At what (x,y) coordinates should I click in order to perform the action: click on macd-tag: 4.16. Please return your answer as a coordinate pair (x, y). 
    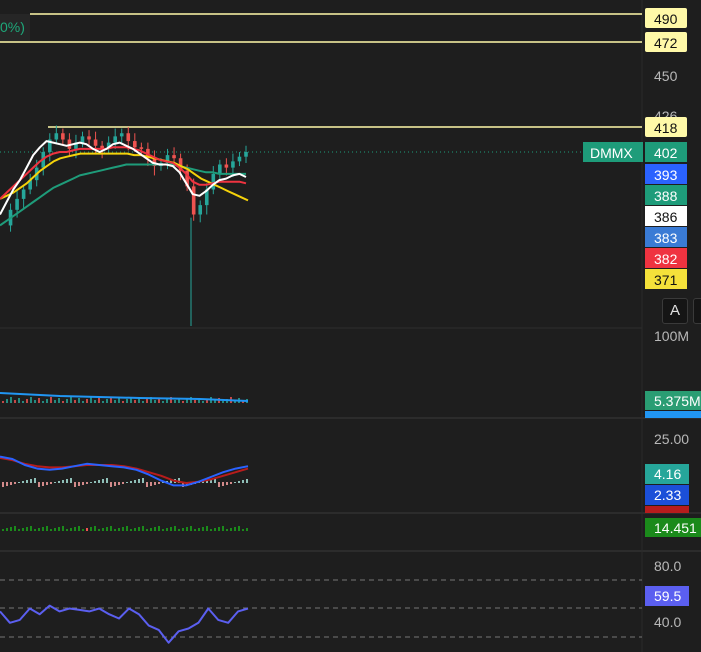
    Looking at the image, I should click on (667, 474).